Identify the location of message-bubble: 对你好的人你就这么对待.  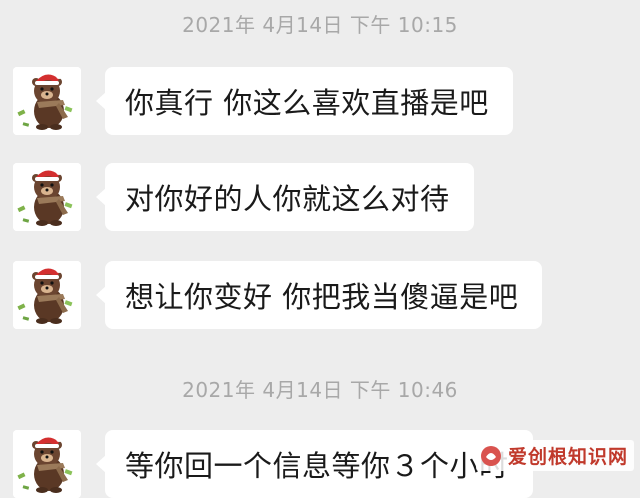
(285, 197).